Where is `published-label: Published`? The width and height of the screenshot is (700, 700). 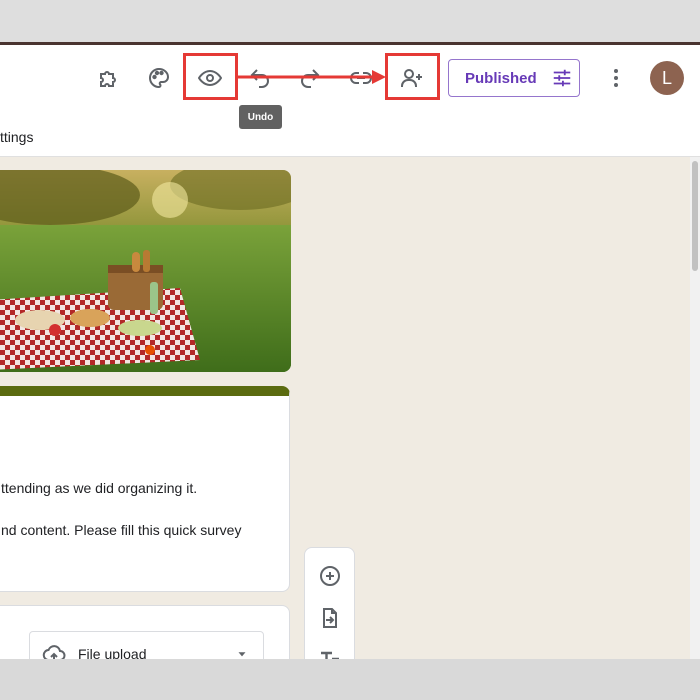 published-label: Published is located at coordinates (501, 78).